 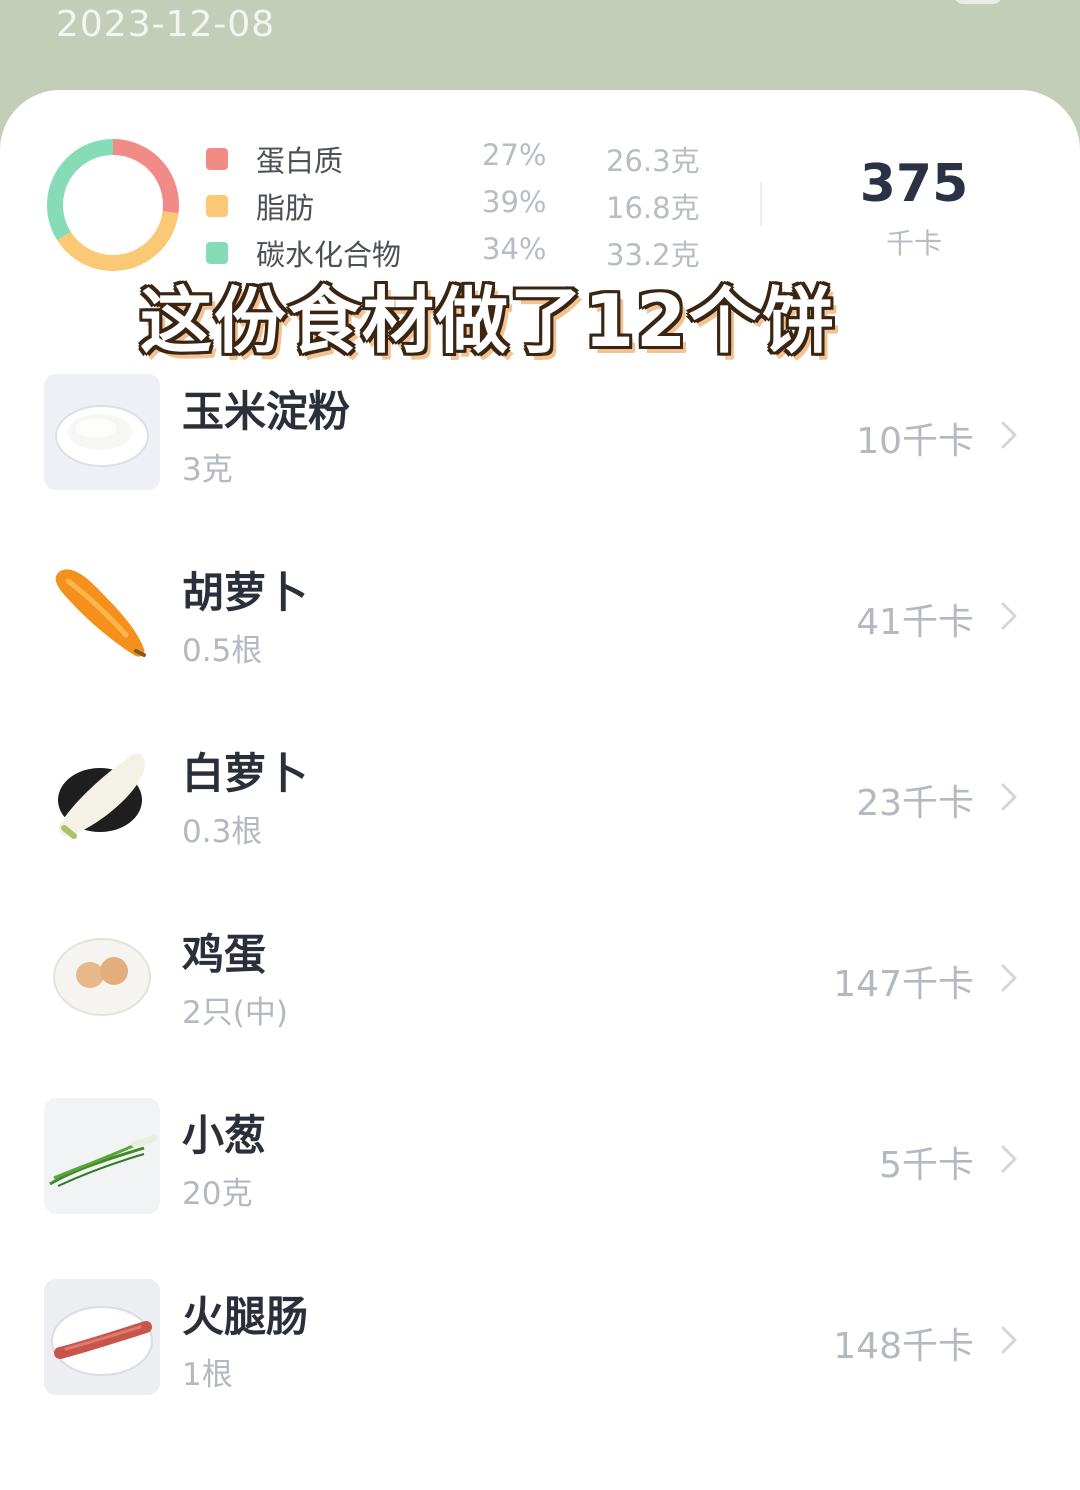 What do you see at coordinates (102, 975) in the screenshot?
I see `eggs-image` at bounding box center [102, 975].